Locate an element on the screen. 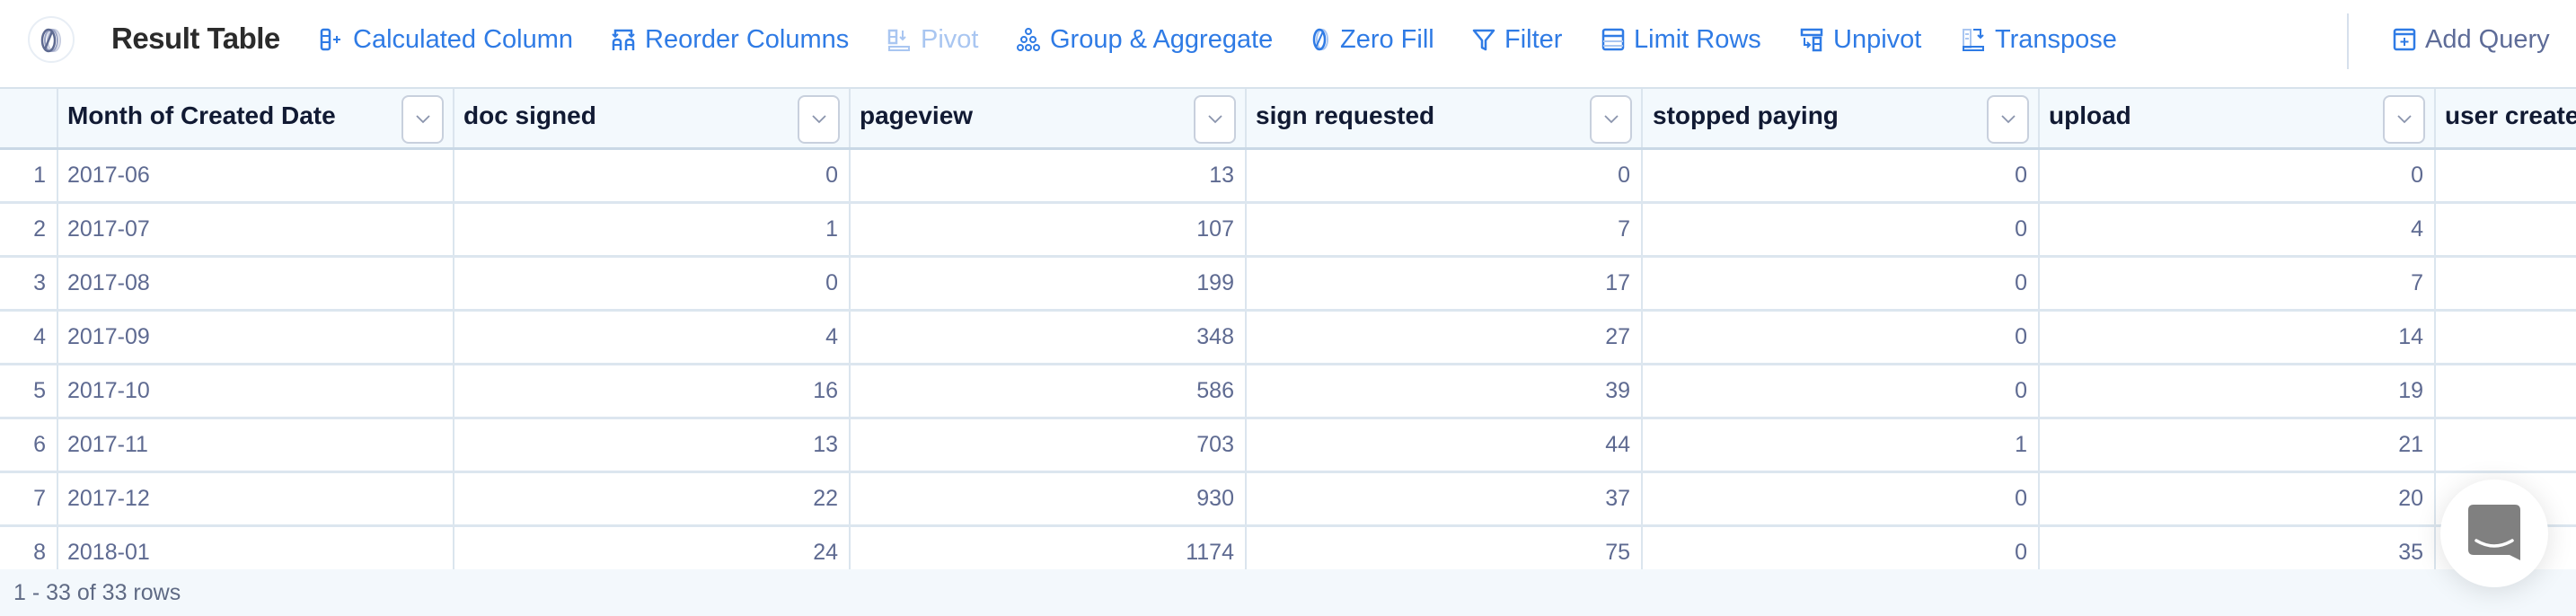 This screenshot has height=616, width=2576. table-row: 6 2017-11 13 703 44 1 21 is located at coordinates (1288, 446).